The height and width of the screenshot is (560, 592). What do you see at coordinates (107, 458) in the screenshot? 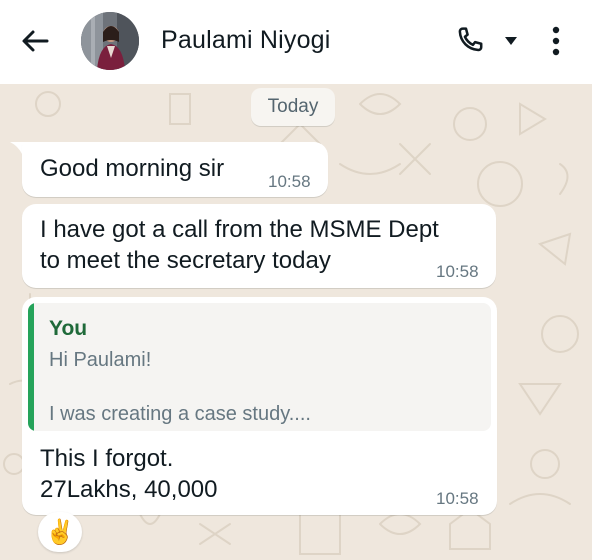
I see `message-line: This I forgot.` at bounding box center [107, 458].